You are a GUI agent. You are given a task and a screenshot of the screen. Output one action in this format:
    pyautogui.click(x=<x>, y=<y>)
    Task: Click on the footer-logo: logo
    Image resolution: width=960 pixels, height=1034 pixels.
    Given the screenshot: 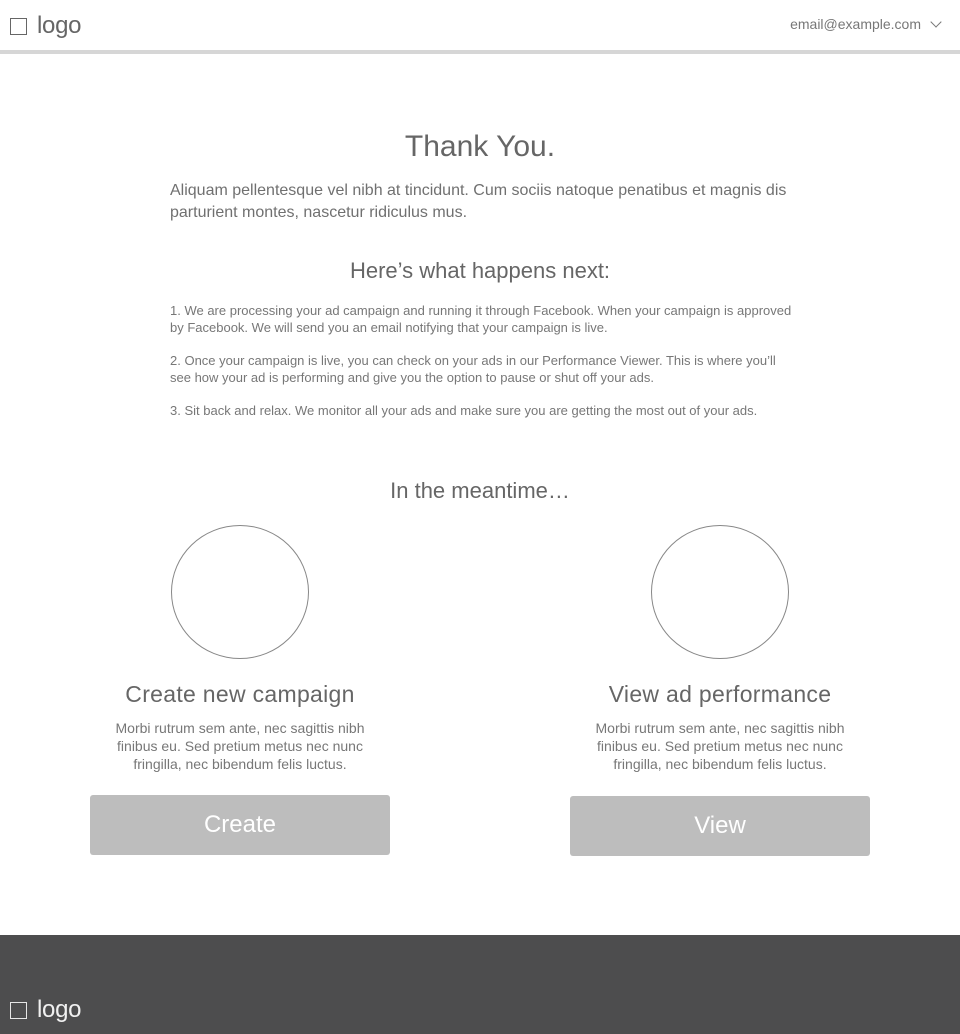 What is the action you would take?
    pyautogui.click(x=45, y=1010)
    